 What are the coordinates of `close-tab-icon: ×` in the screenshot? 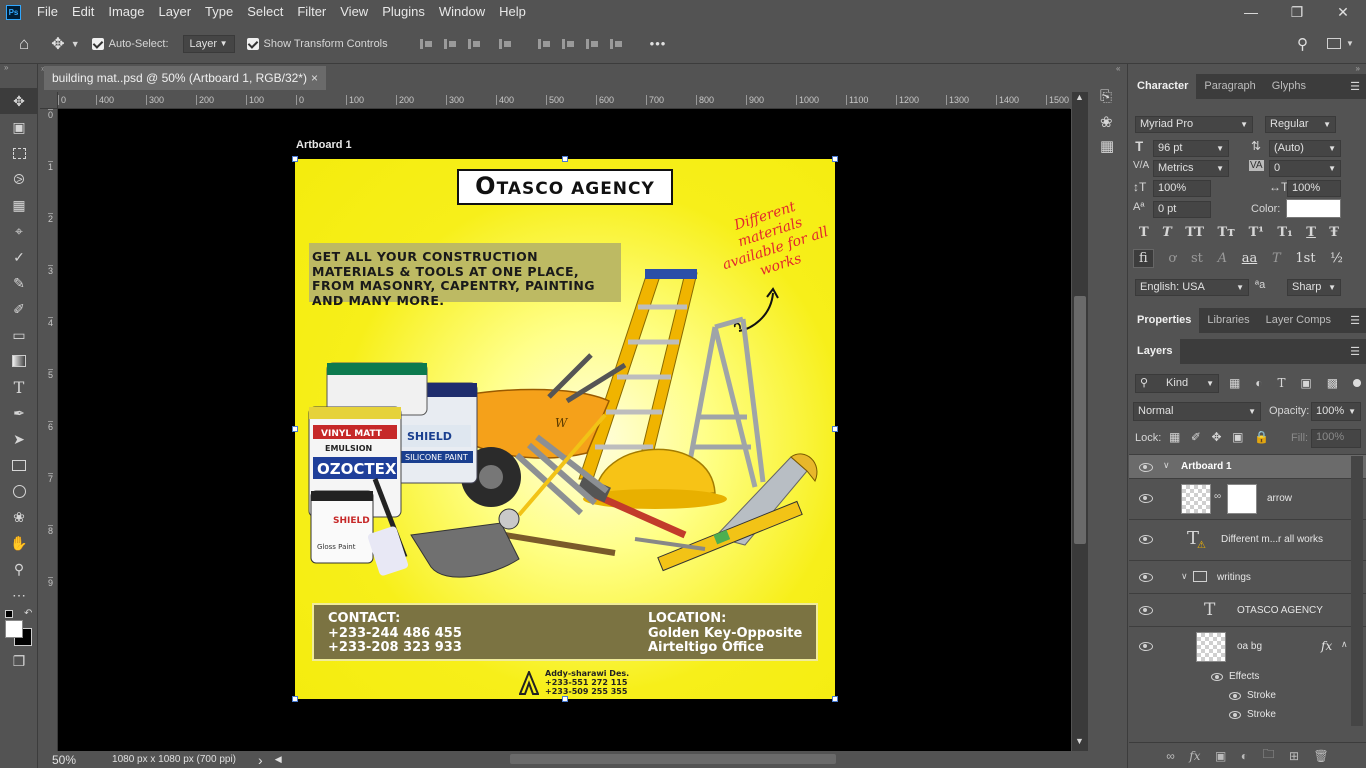 It's located at (314, 78).